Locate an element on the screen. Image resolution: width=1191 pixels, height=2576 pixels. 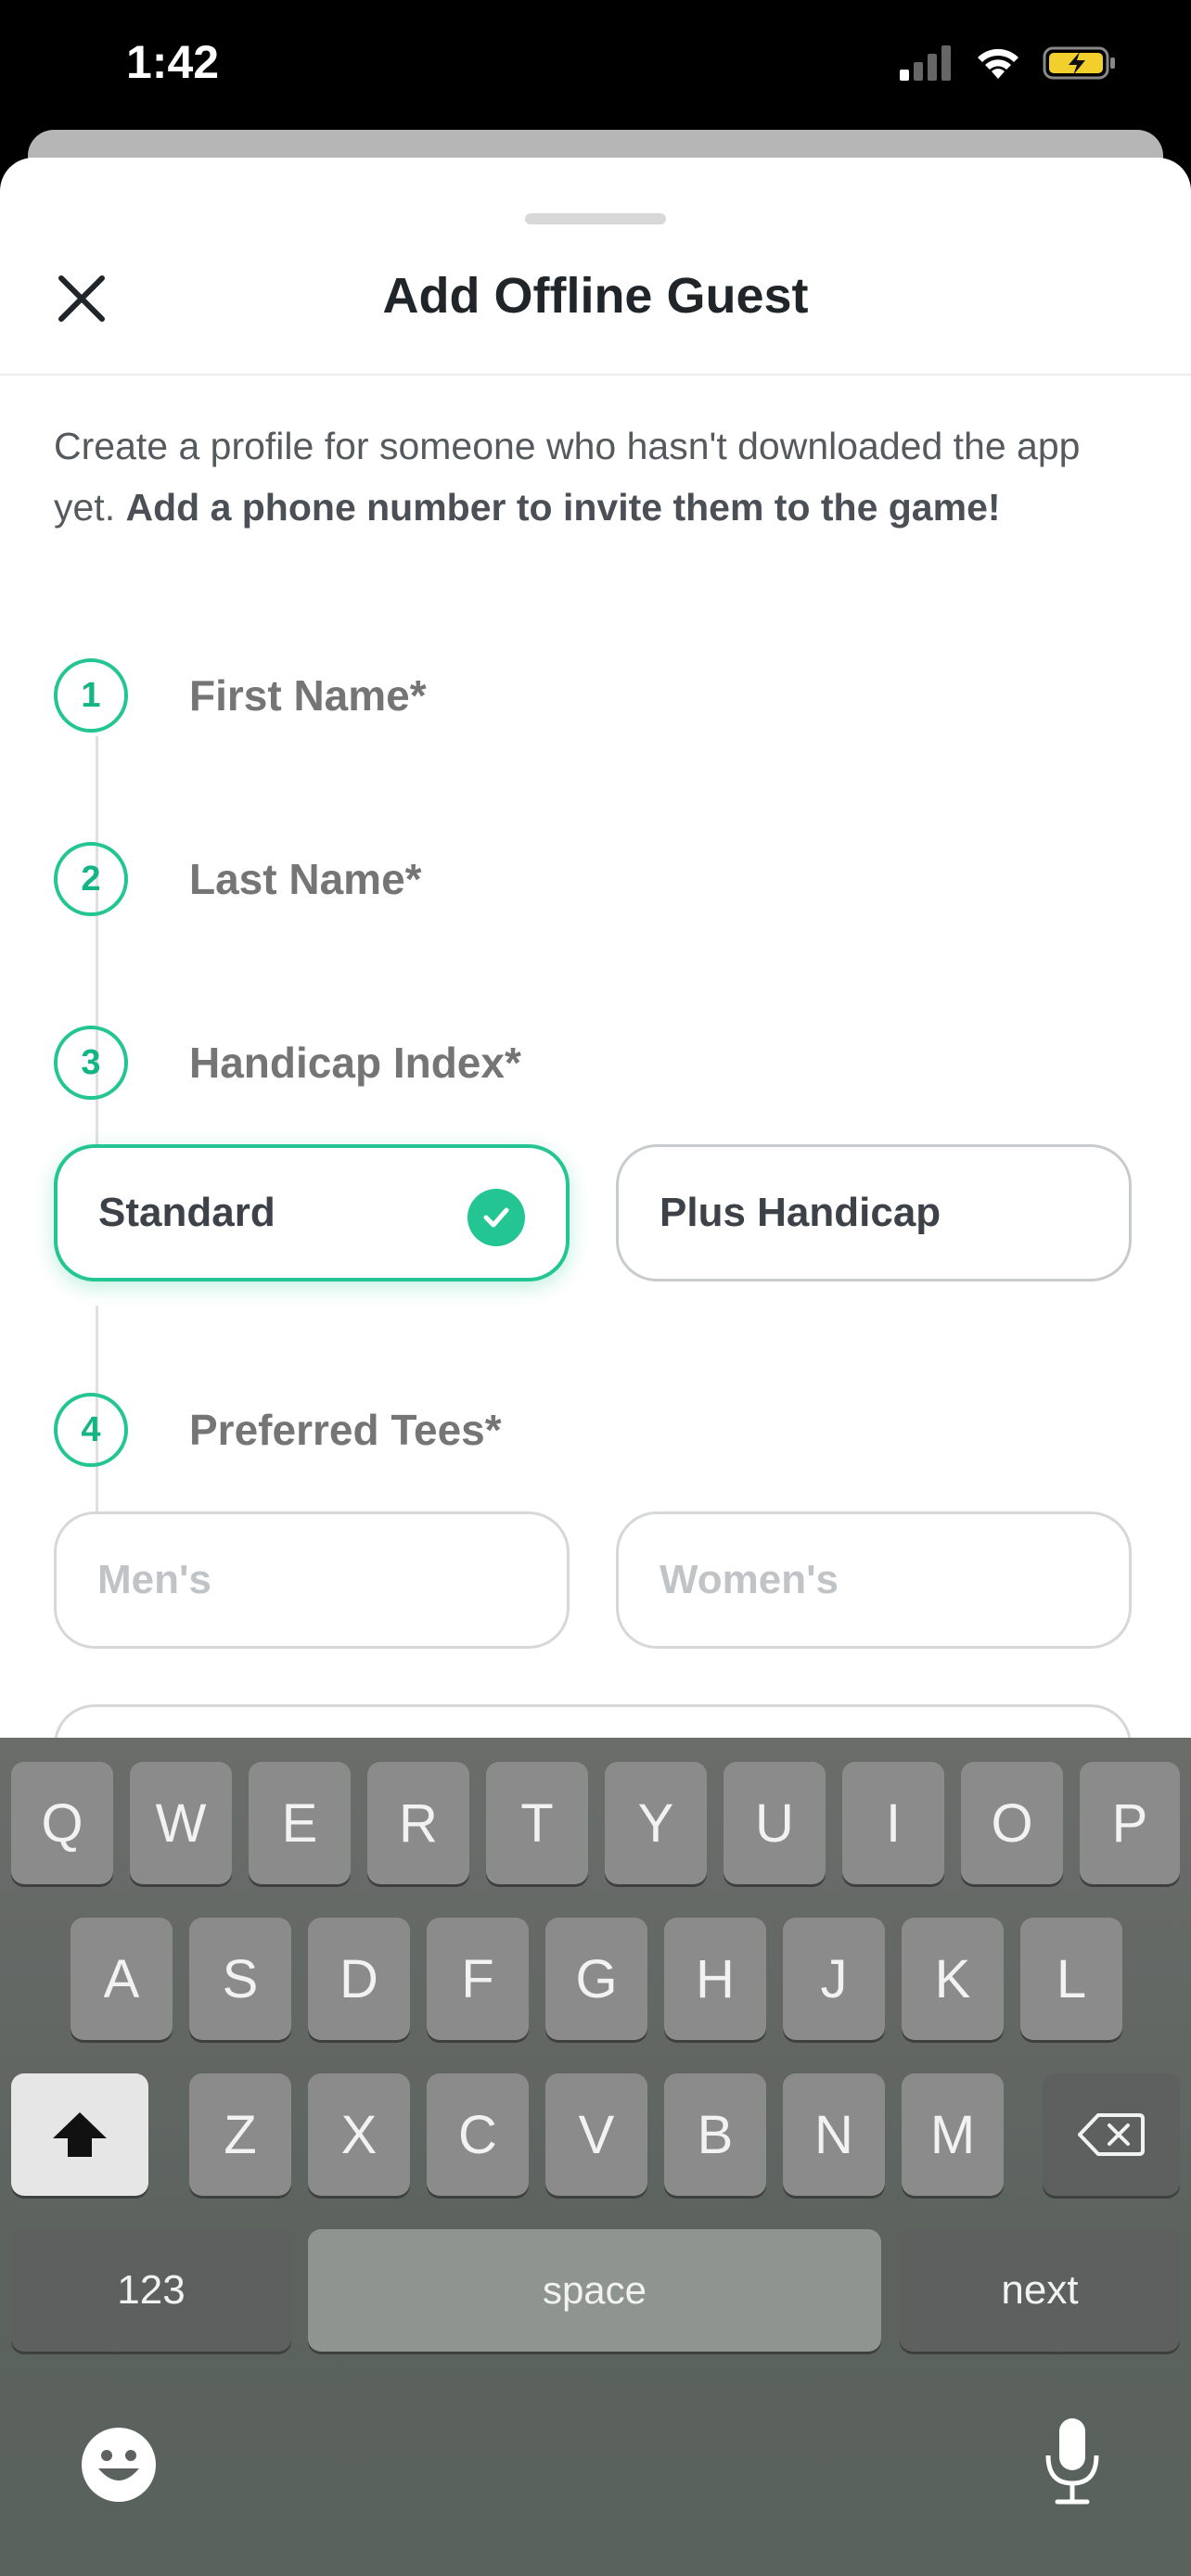
option-label: Plus Handicap is located at coordinates (801, 1212).